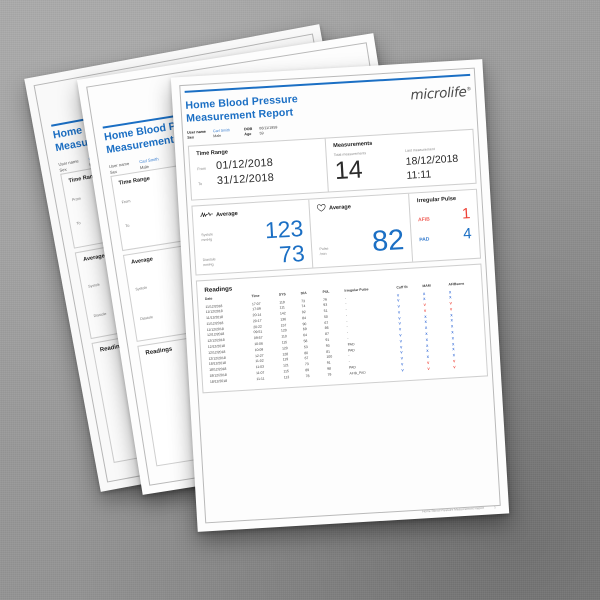 The width and height of the screenshot is (600, 600). What do you see at coordinates (348, 170) in the screenshot?
I see `total-measurements-value: 14` at bounding box center [348, 170].